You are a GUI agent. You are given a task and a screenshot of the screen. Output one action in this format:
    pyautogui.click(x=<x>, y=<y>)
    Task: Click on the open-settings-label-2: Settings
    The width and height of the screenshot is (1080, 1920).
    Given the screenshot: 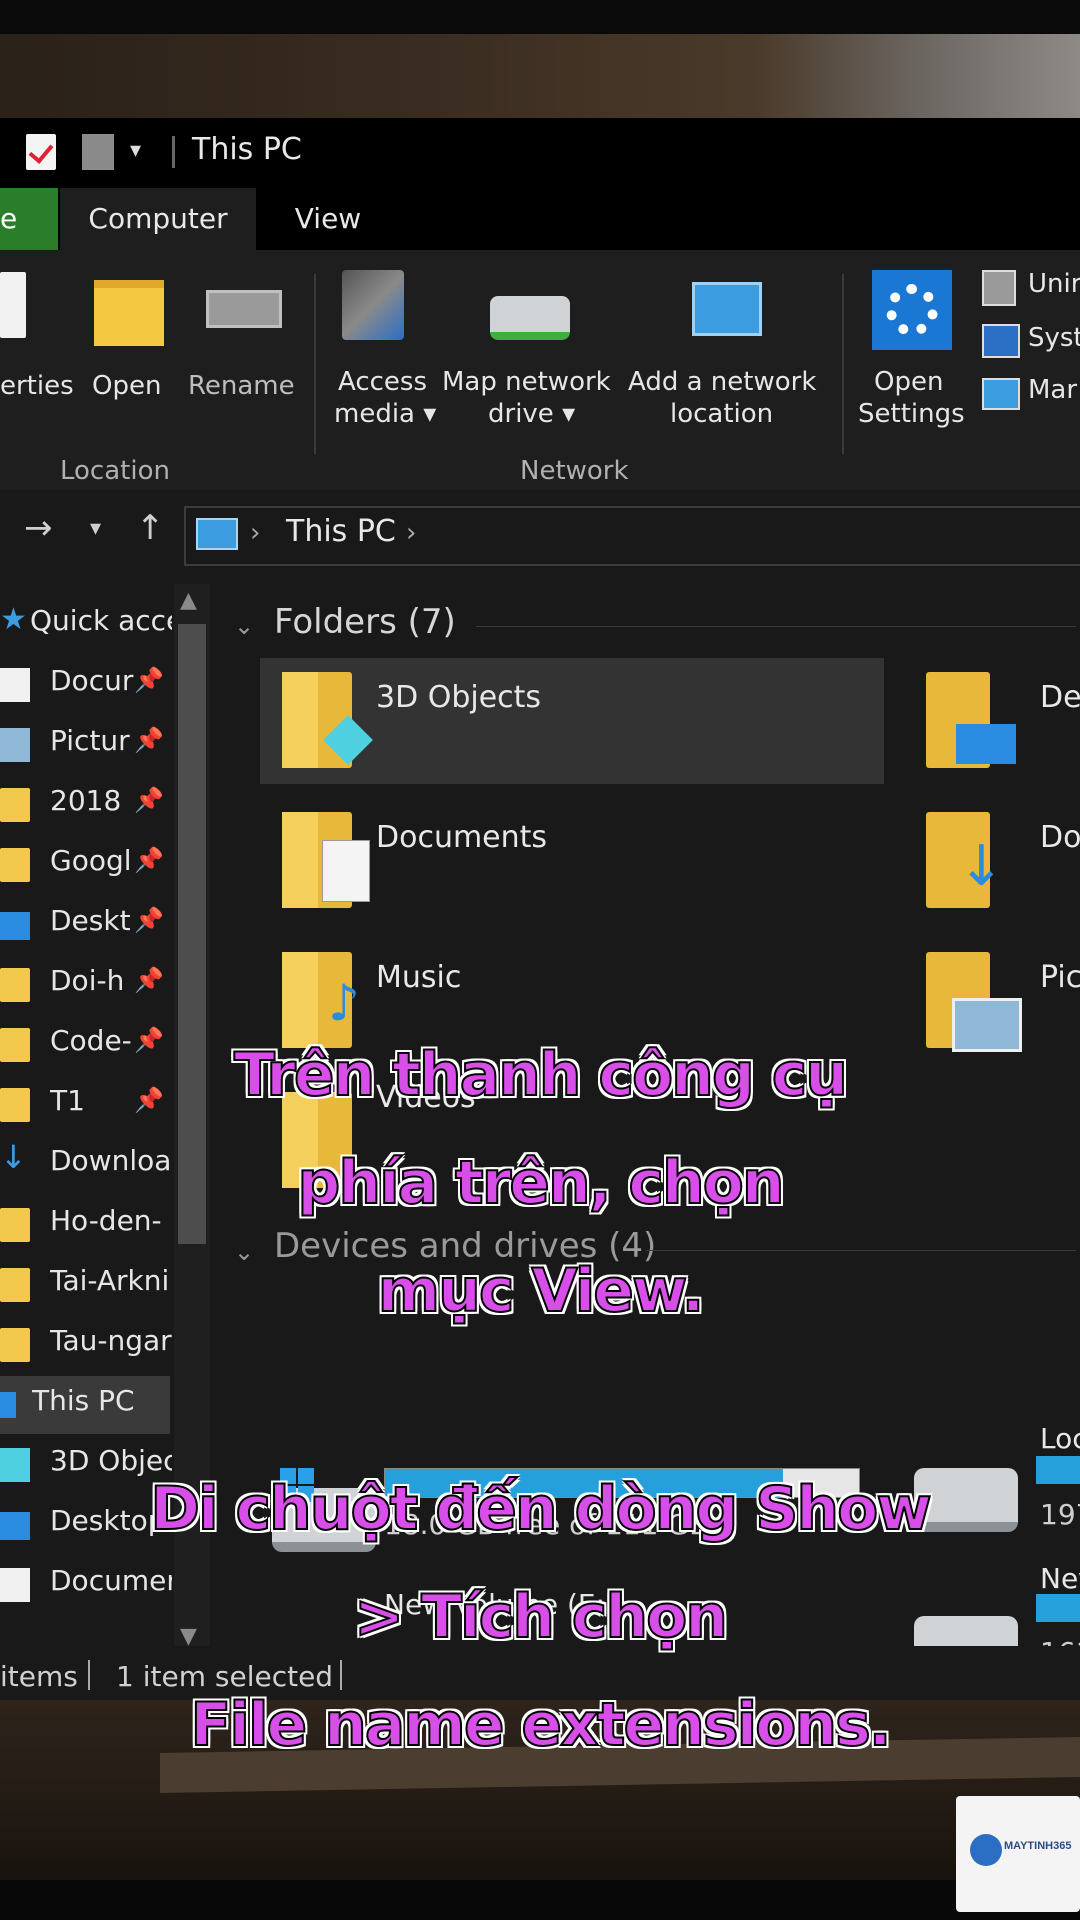 What is the action you would take?
    pyautogui.click(x=911, y=414)
    